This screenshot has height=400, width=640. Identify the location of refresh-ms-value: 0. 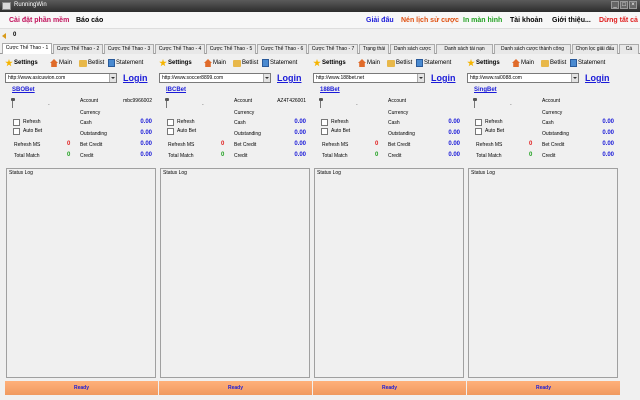
(377, 144).